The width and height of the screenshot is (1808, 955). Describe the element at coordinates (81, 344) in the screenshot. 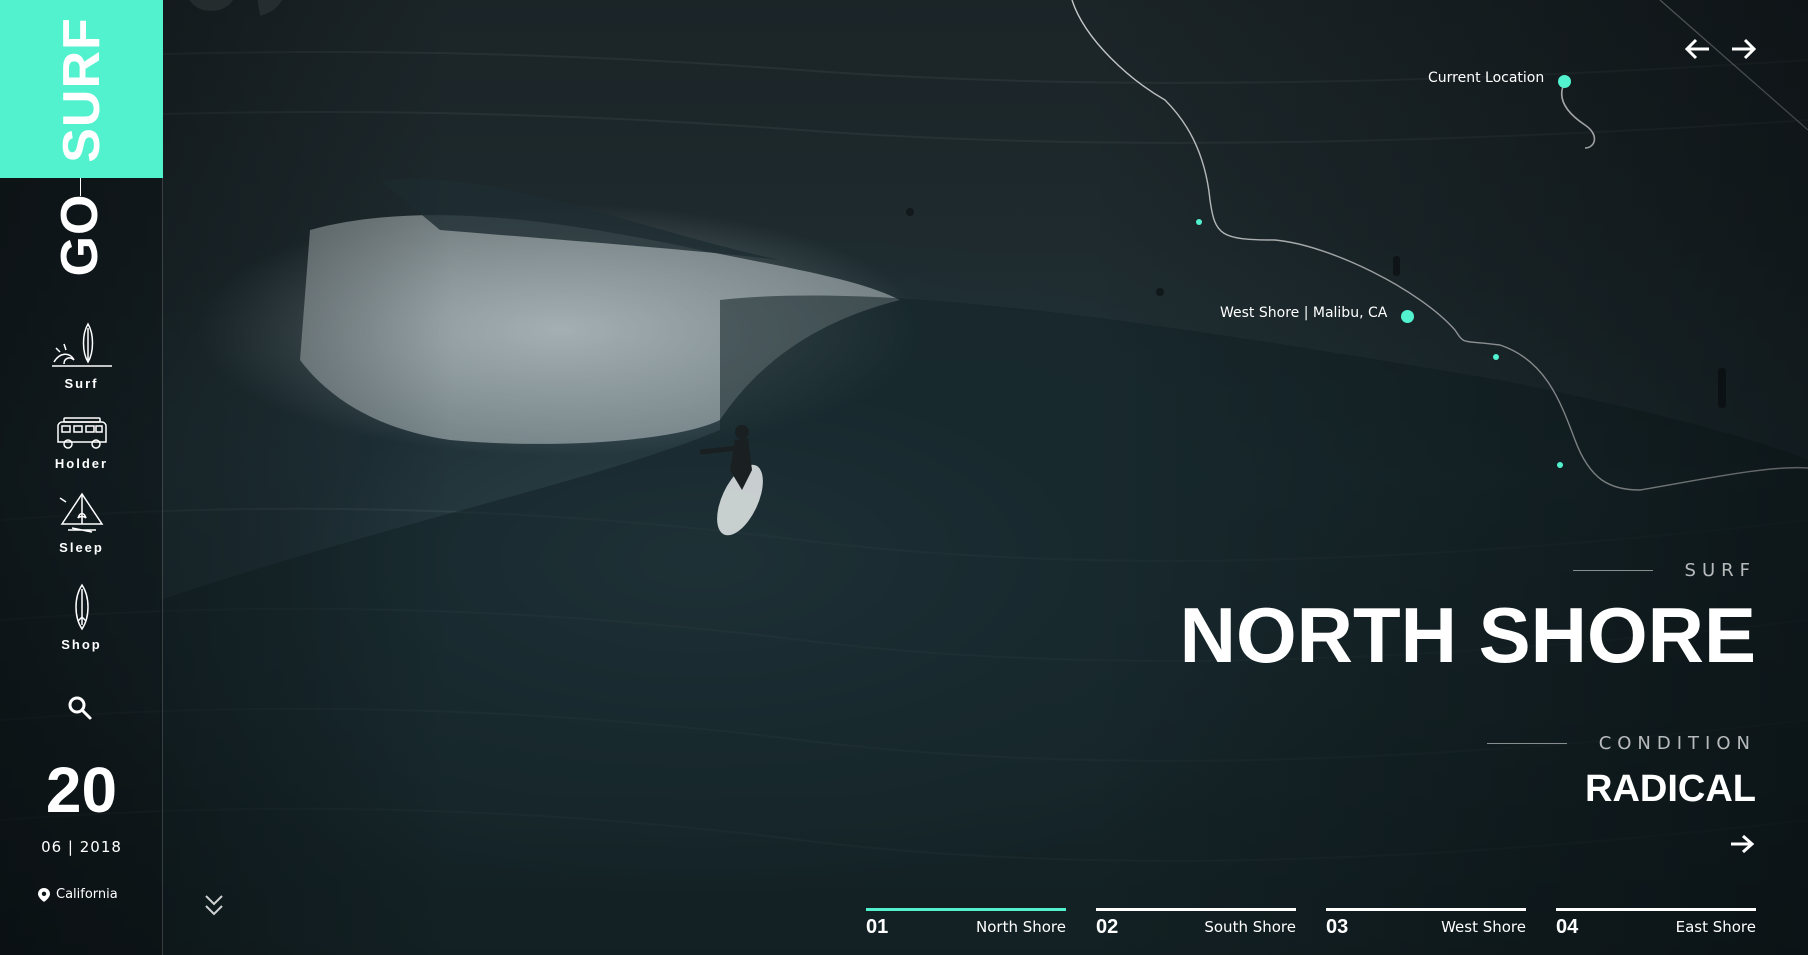

I see `surfboard-wave-icon` at that location.